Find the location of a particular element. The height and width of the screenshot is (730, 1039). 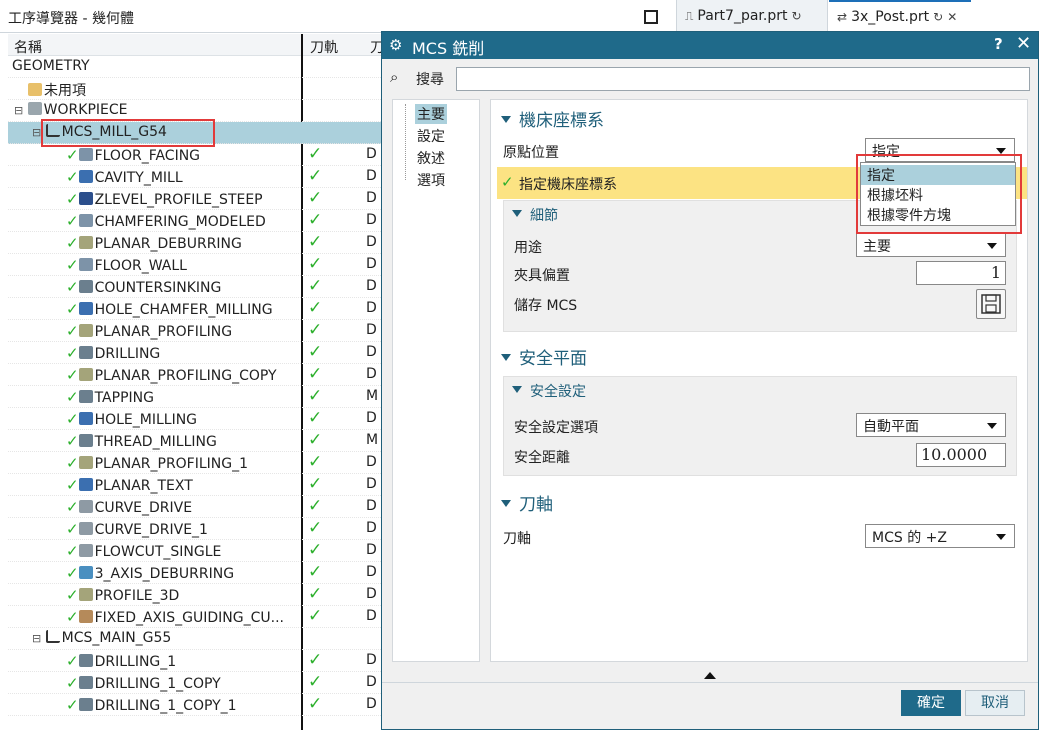

safety-section-header: 安全平面 is located at coordinates (544, 356).